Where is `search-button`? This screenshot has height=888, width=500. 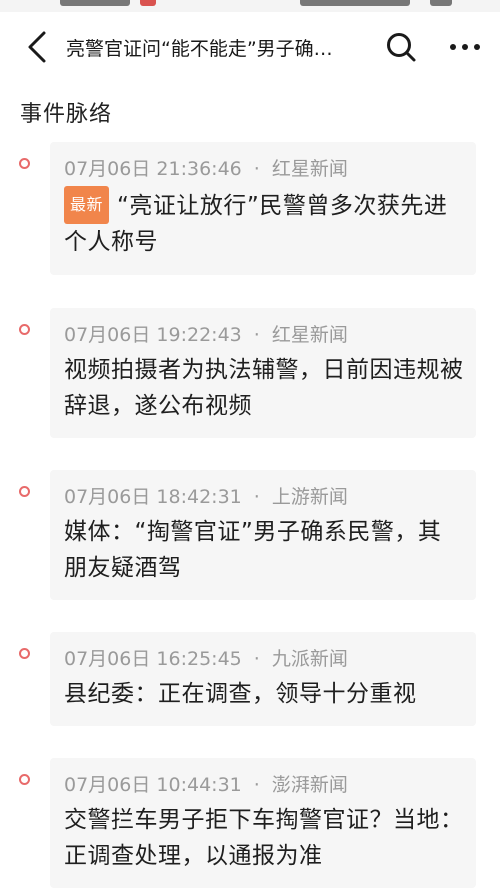 search-button is located at coordinates (401, 47).